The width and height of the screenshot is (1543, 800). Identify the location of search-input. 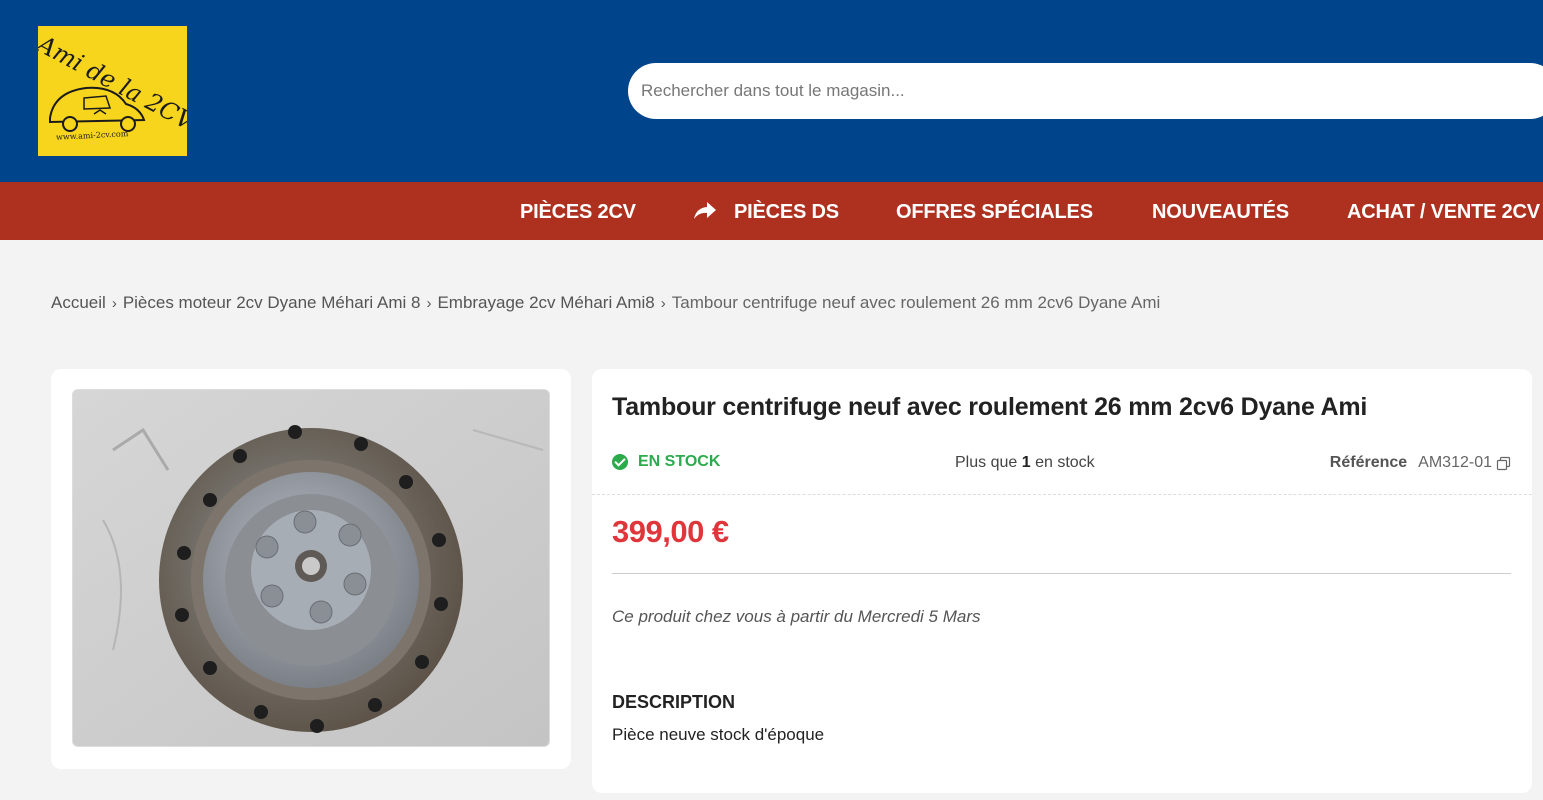
(1086, 91).